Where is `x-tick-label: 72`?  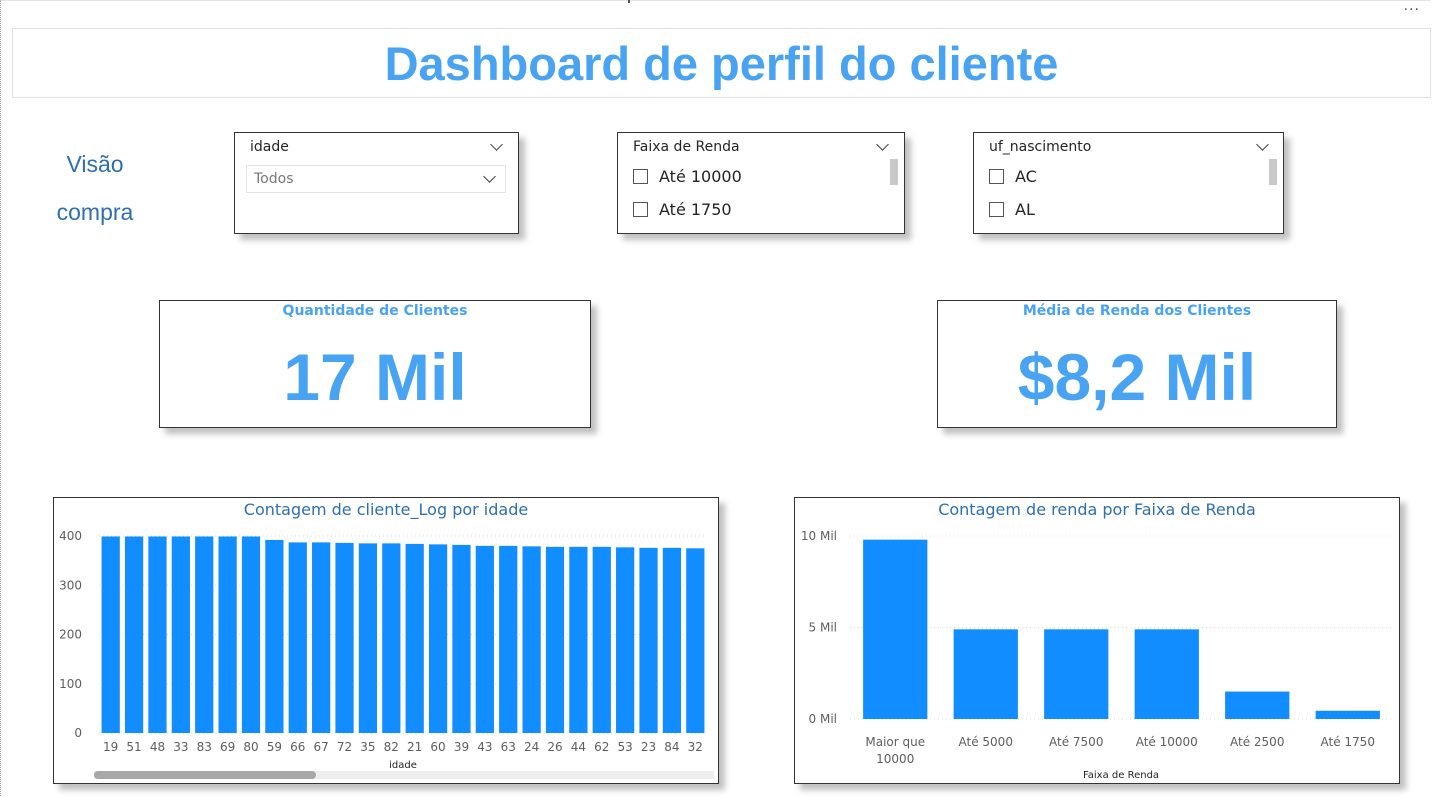 x-tick-label: 72 is located at coordinates (344, 747).